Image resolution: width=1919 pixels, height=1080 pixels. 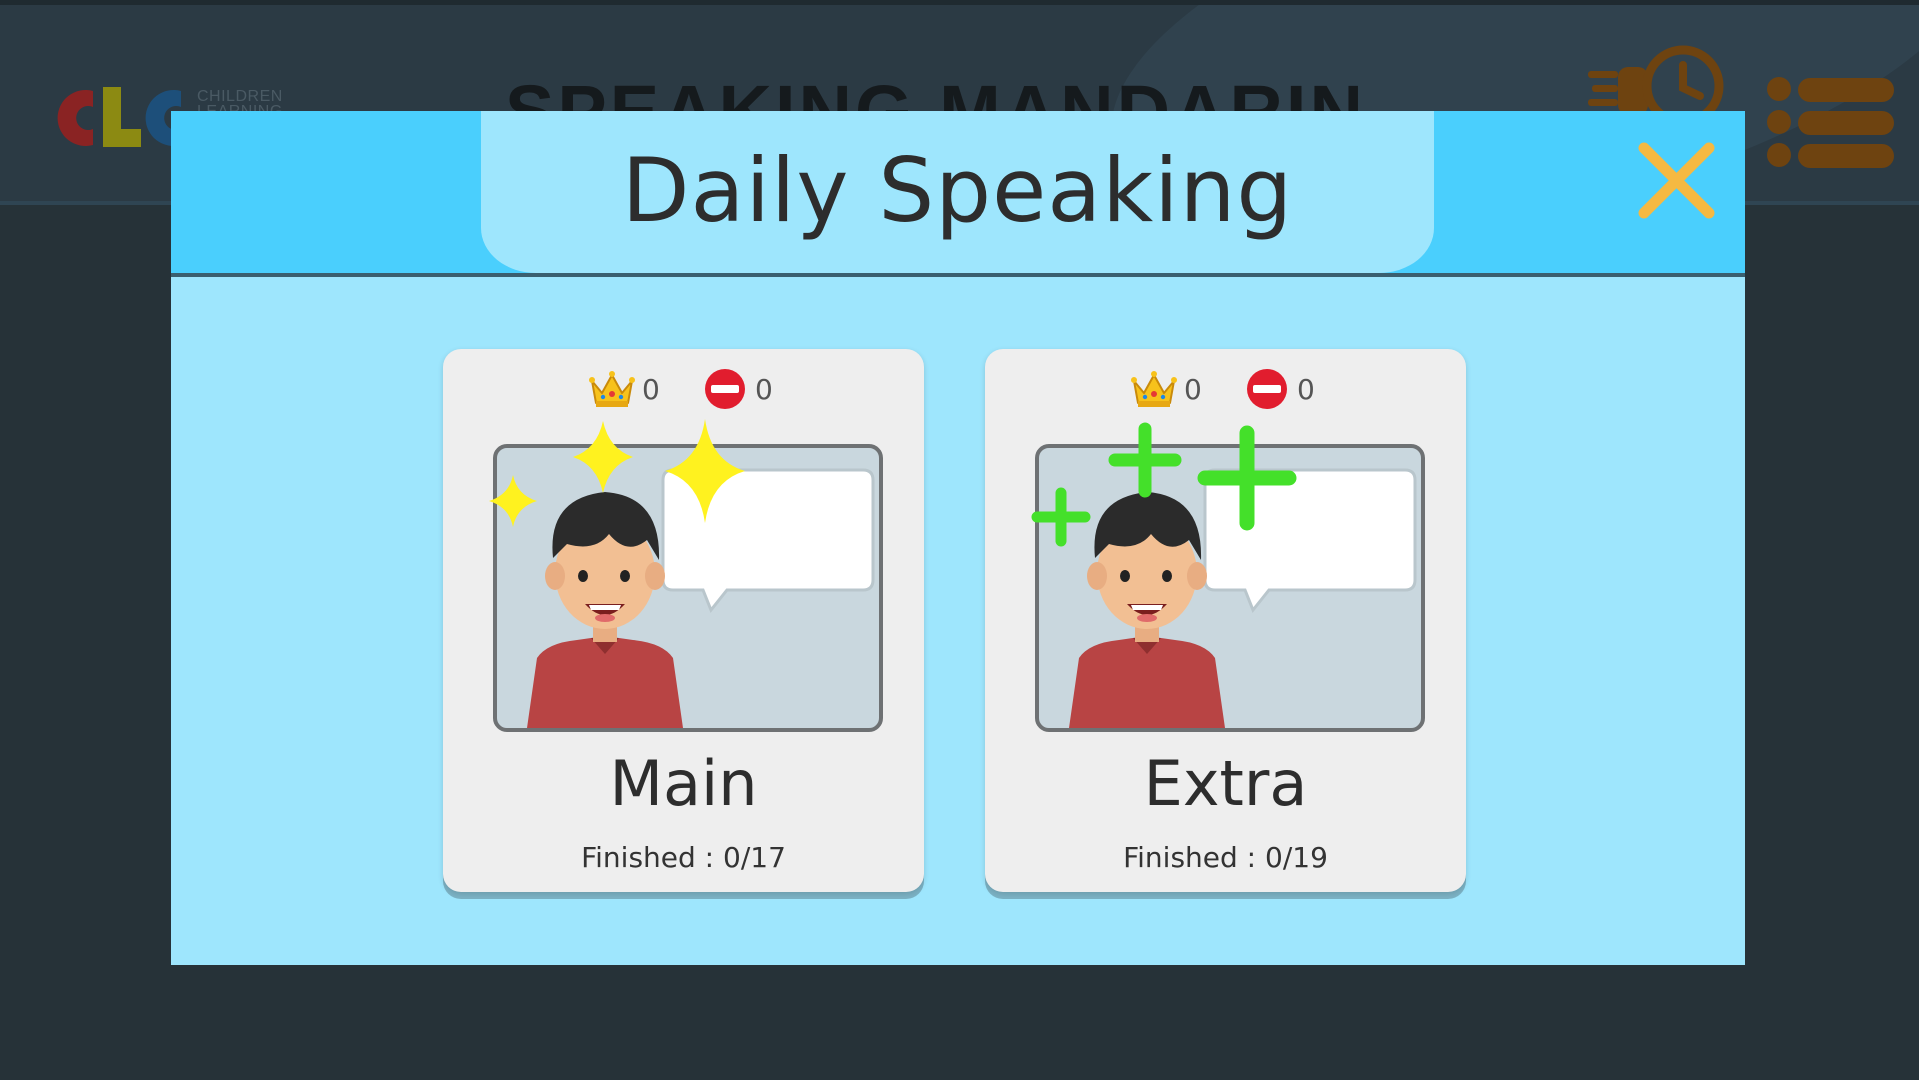 I want to click on title-plate: Daily Speaking, so click(x=957, y=192).